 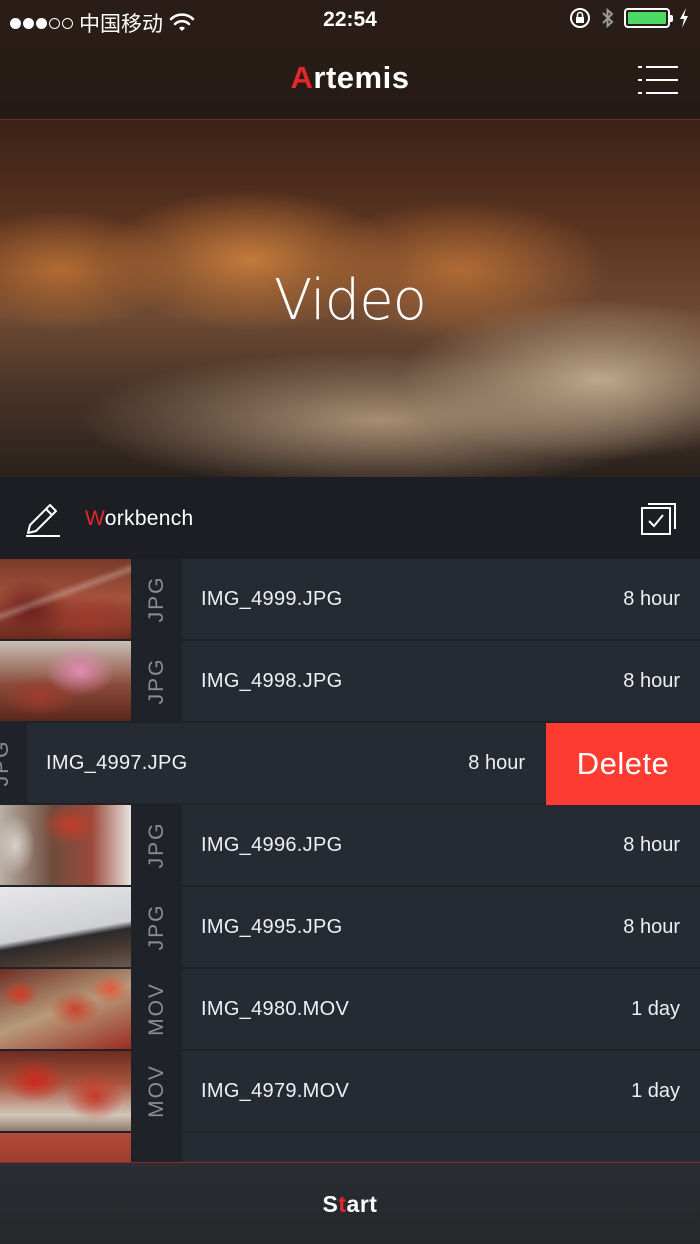 I want to click on file-name: IMG_4999.JPG, so click(x=272, y=599).